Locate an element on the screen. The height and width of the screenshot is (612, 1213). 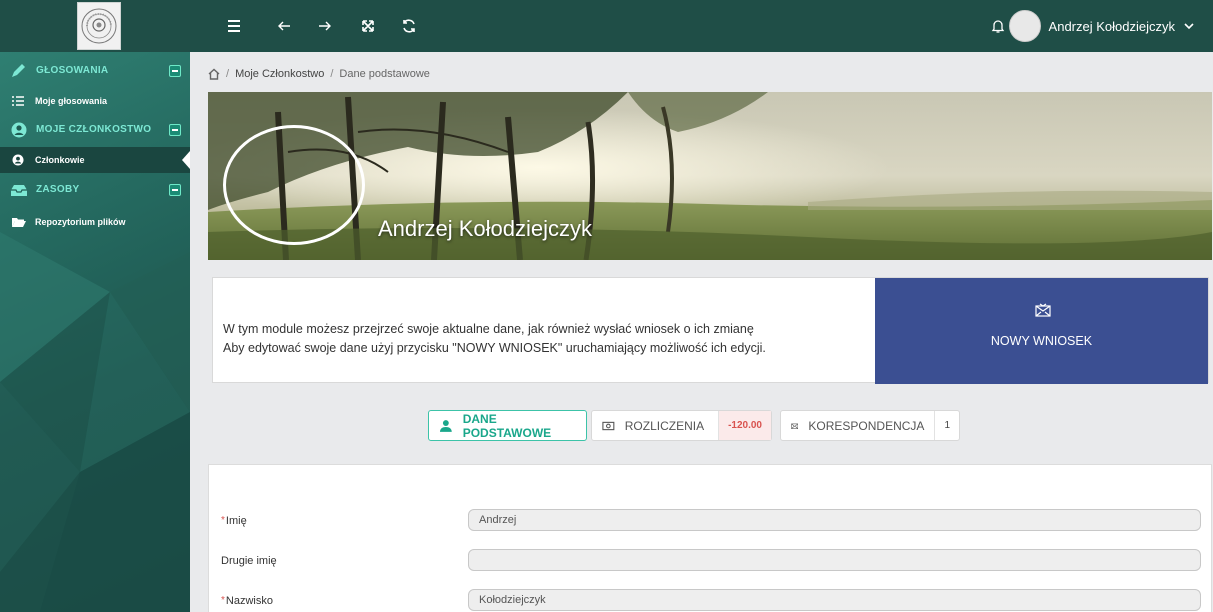
active-indicator is located at coordinates (186, 160).